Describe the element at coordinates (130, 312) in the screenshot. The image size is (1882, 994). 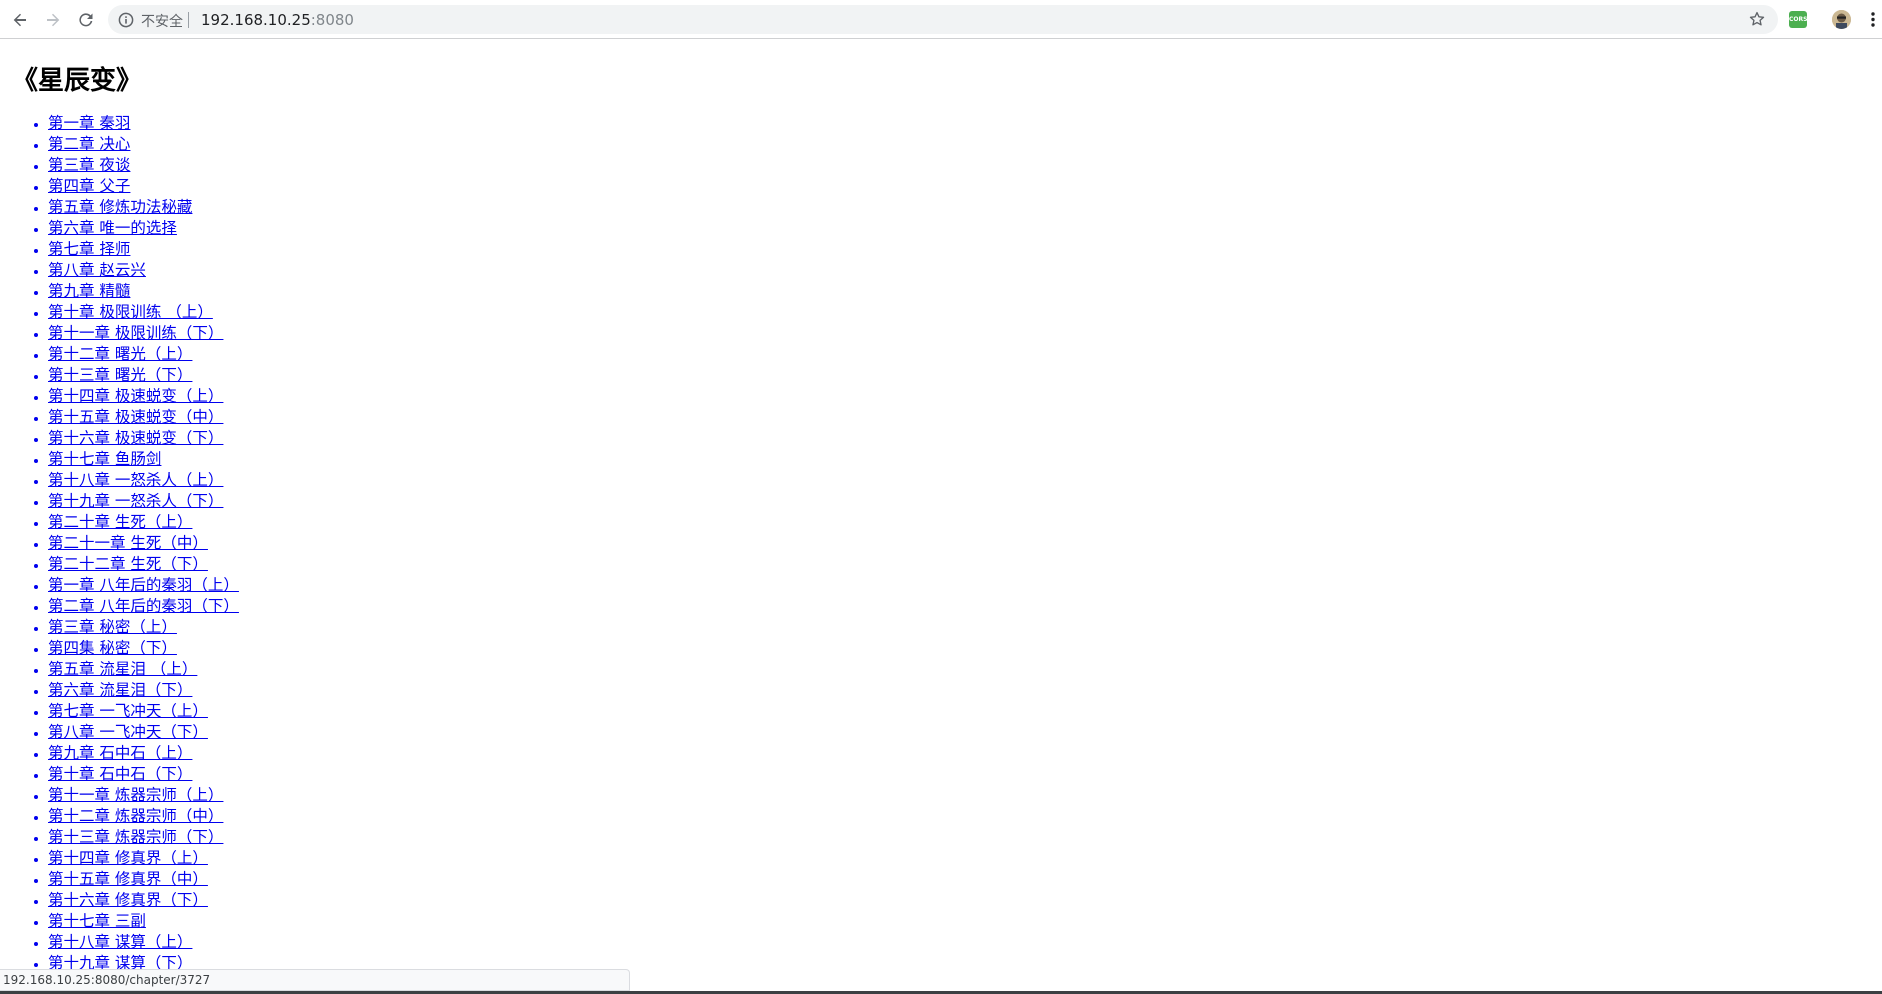
I see `chapter-link: 第十章 极限训练 （上）` at that location.